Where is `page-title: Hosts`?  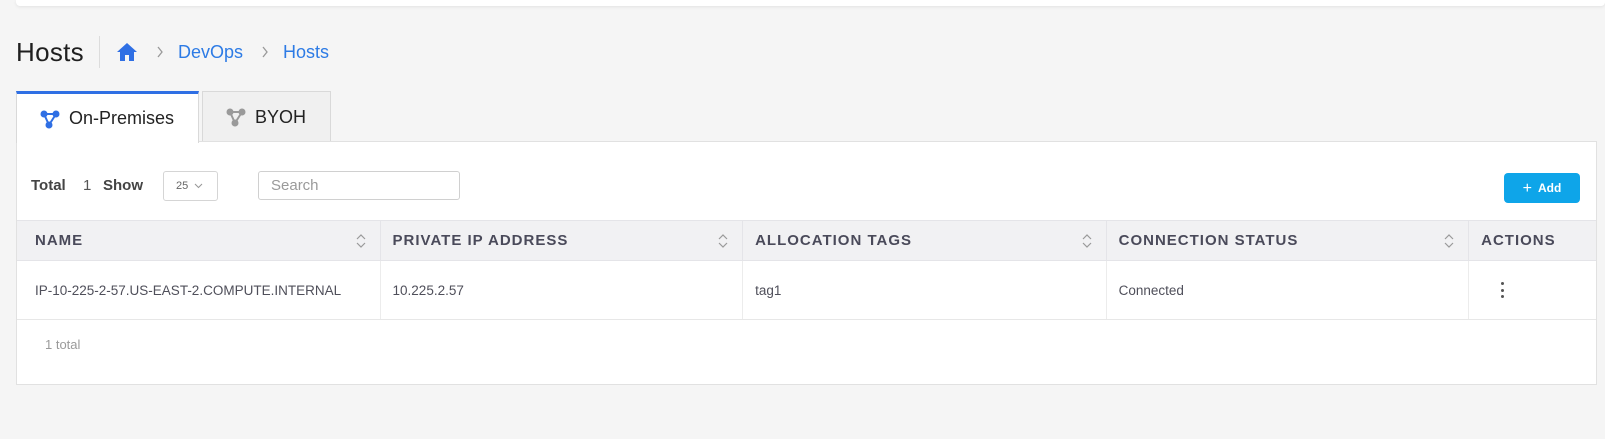
page-title: Hosts is located at coordinates (50, 51).